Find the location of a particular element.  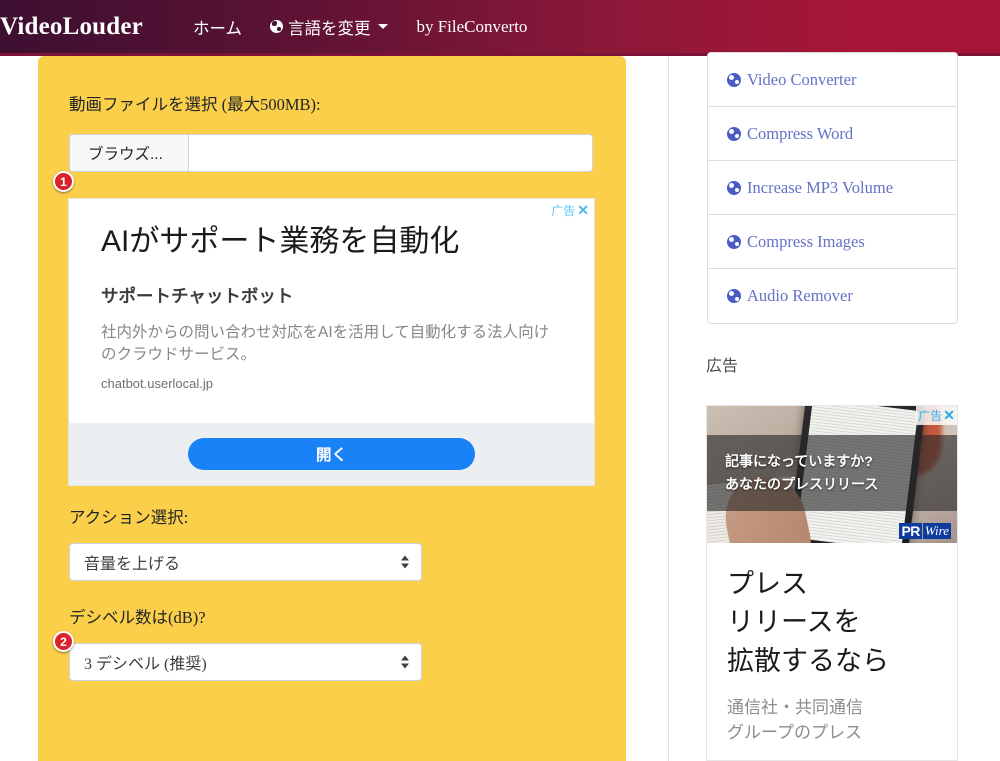

ad-label-inline: 广告 ✕ is located at coordinates (570, 210).